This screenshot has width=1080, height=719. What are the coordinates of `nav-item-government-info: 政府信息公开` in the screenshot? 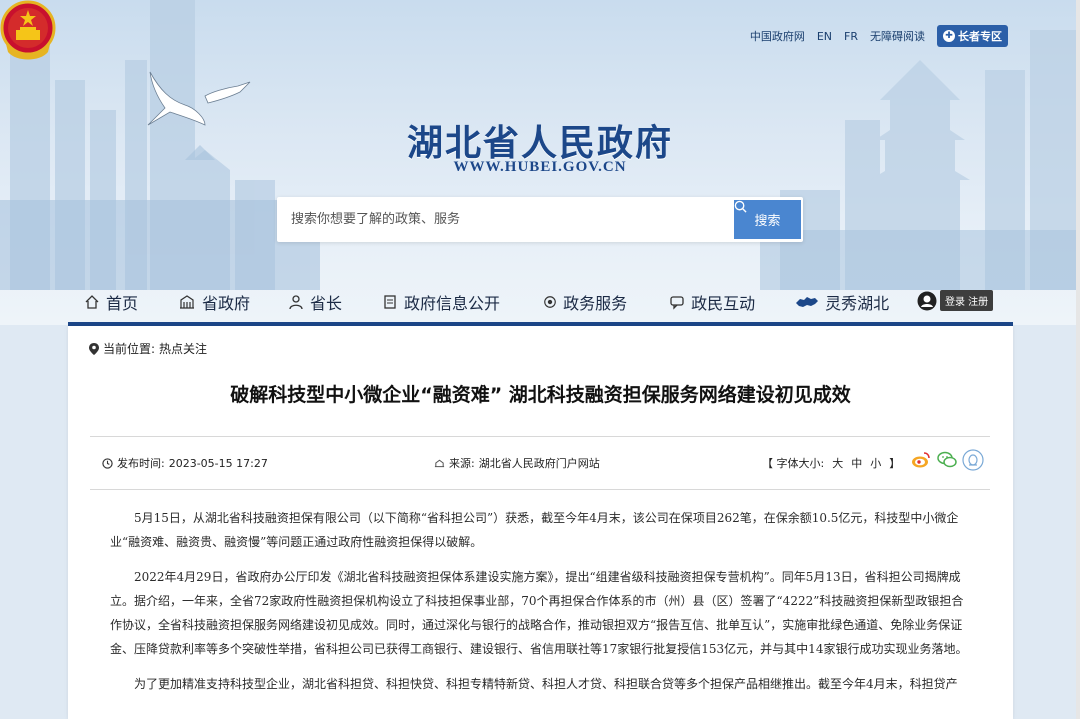 It's located at (441, 302).